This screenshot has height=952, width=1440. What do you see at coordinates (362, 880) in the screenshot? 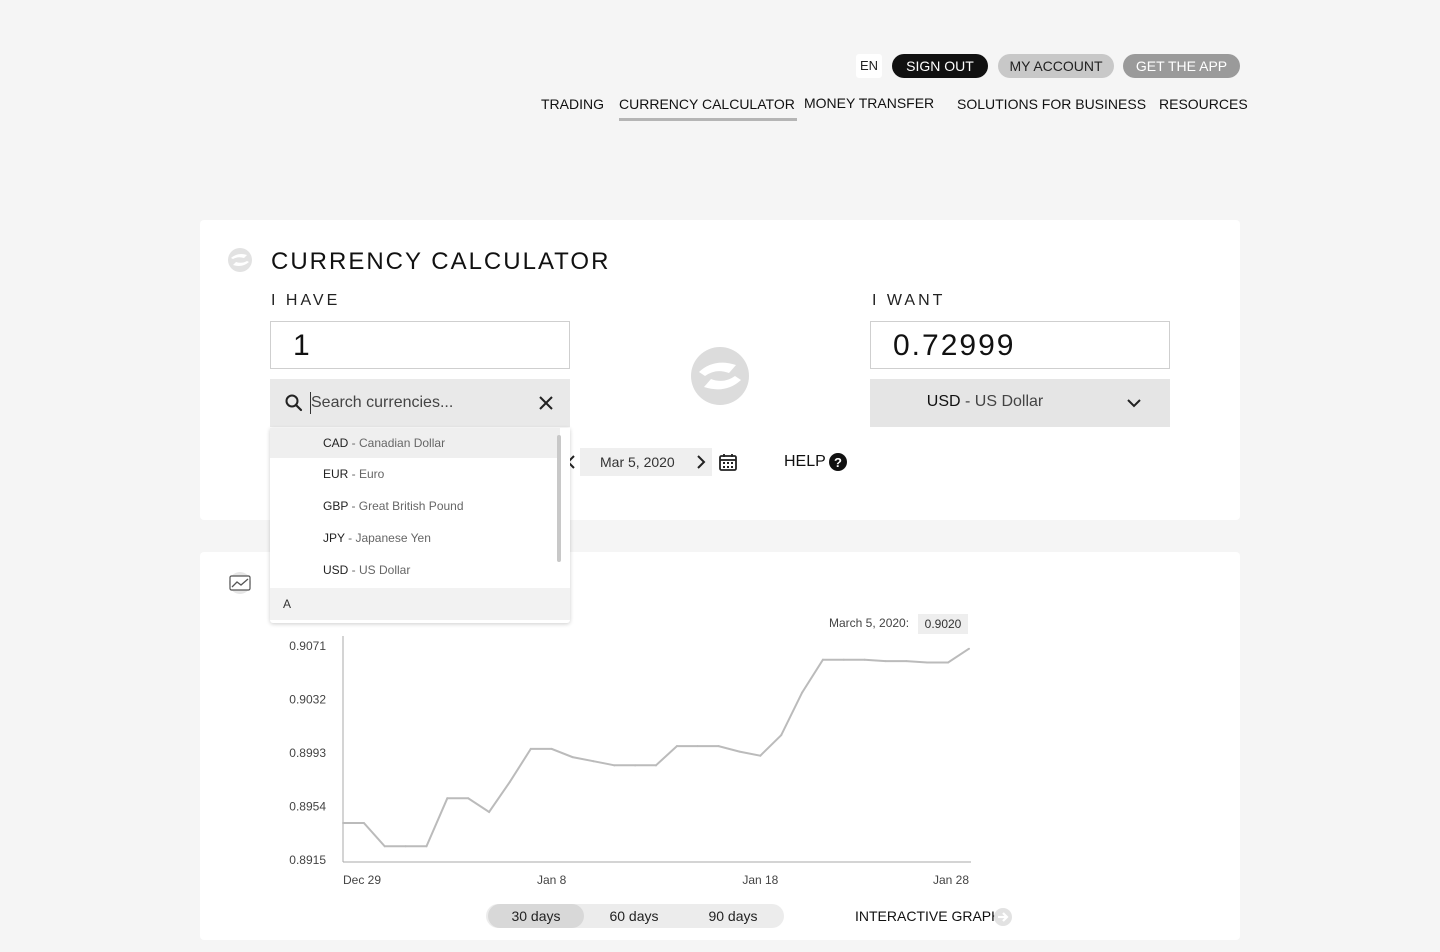
I see `x-tick-label: Dec 29` at bounding box center [362, 880].